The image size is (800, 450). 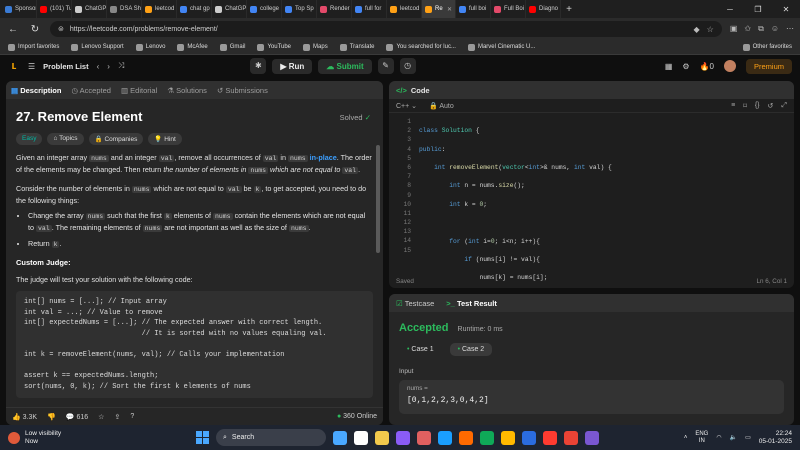 What do you see at coordinates (734, 29) in the screenshot?
I see `split-screen-icon: ▣` at bounding box center [734, 29].